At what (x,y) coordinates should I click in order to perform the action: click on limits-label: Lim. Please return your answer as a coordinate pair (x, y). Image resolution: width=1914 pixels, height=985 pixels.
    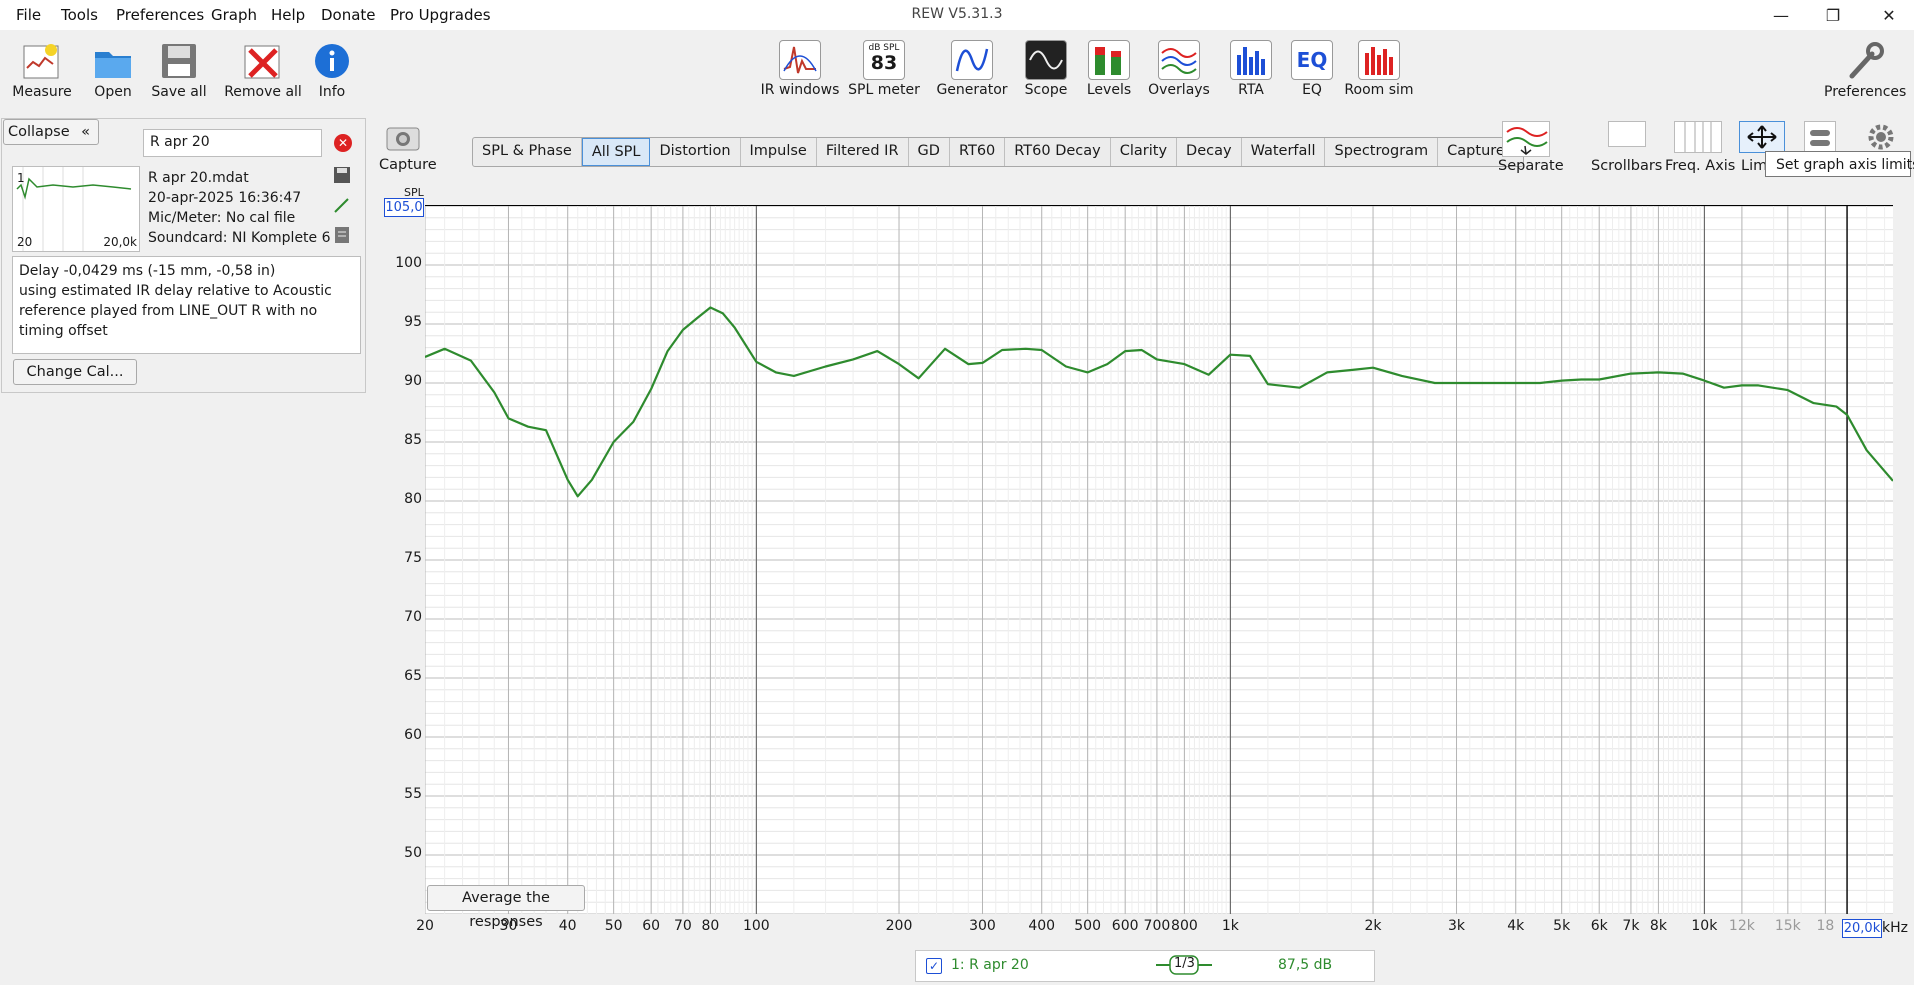
    Looking at the image, I should click on (1754, 166).